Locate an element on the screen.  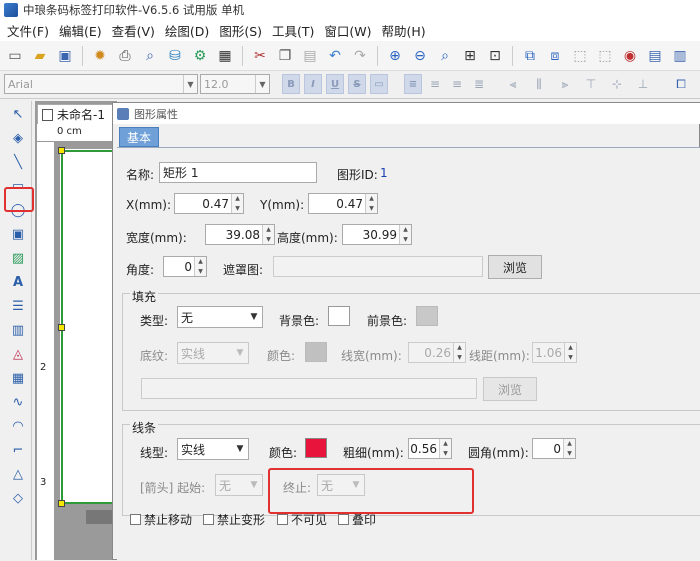
database-icon: ⛁ is located at coordinates (175, 56).